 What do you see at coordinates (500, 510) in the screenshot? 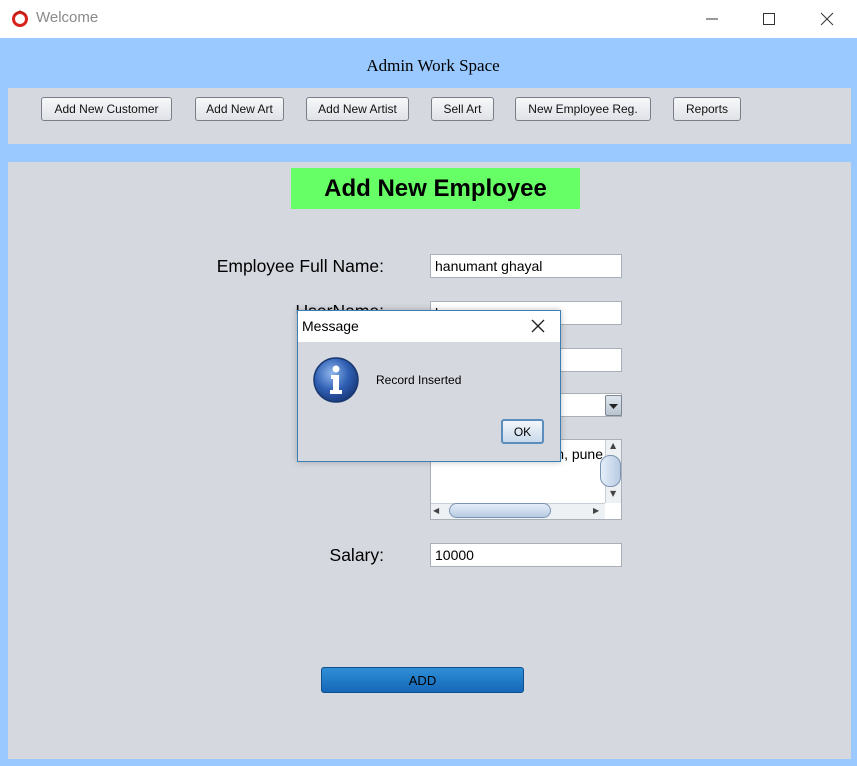
I see `horizontal-scroll-thumb` at bounding box center [500, 510].